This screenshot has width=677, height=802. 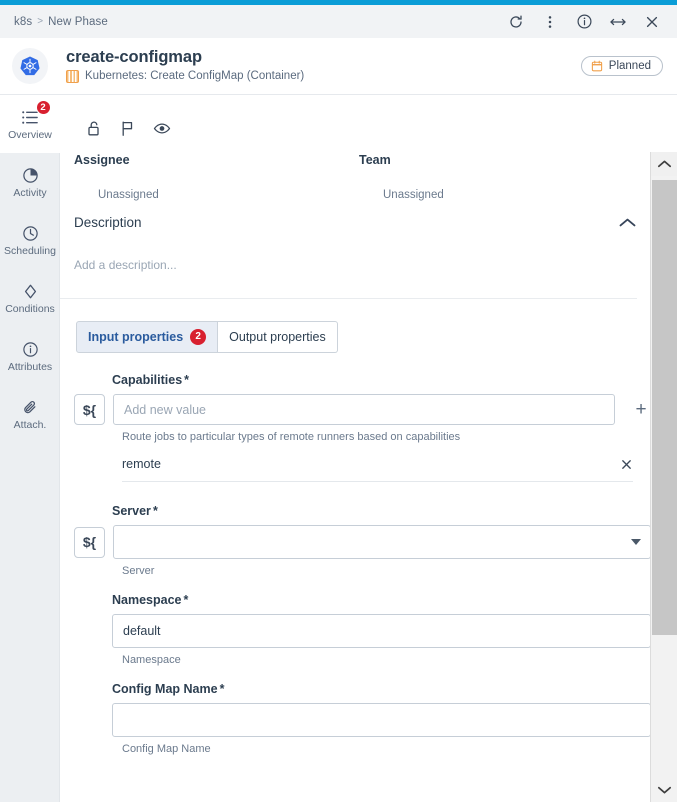 What do you see at coordinates (652, 22) in the screenshot?
I see `close-button` at bounding box center [652, 22].